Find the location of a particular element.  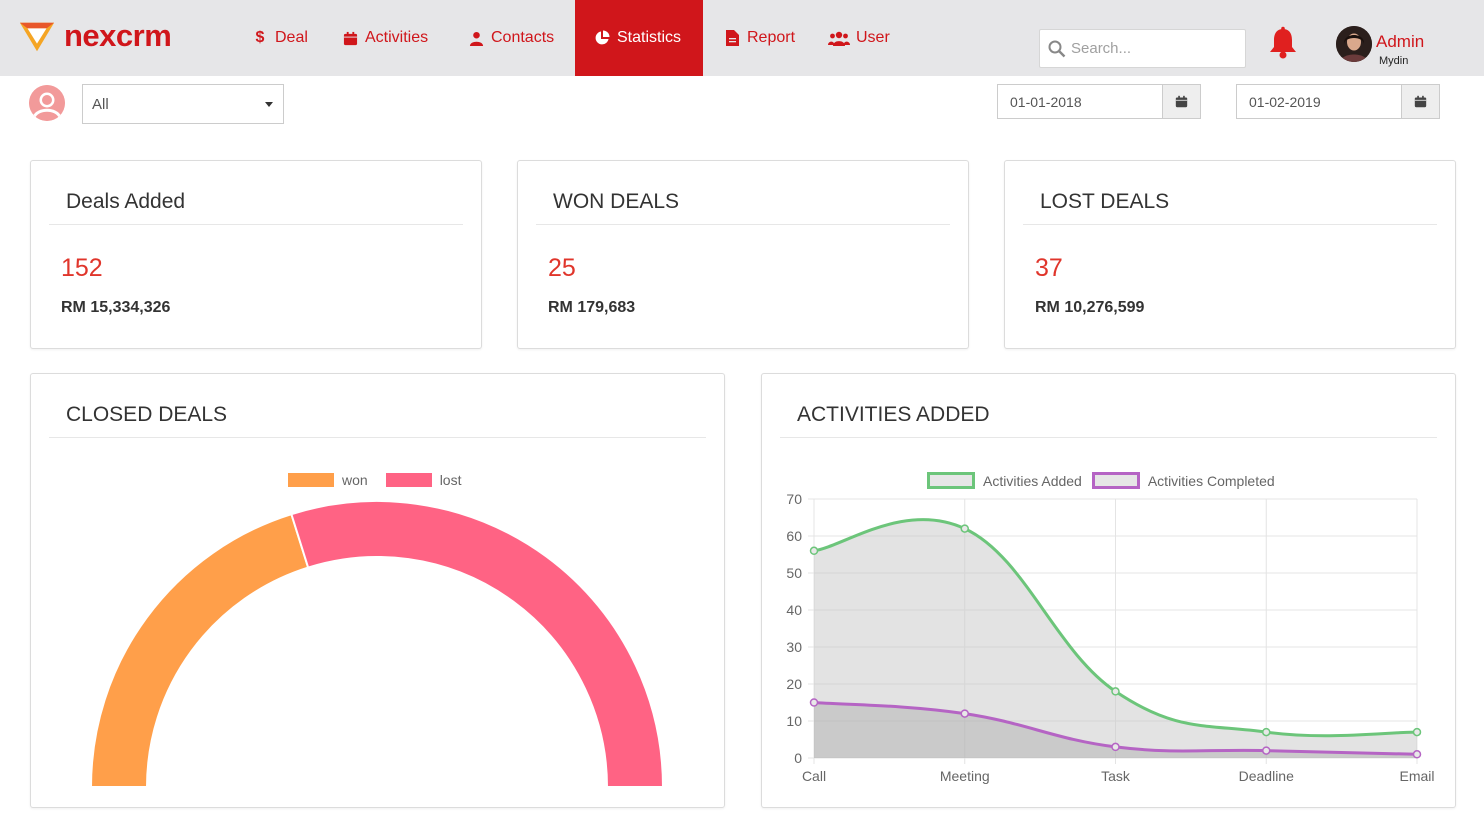

doughnut-slice-won is located at coordinates (199, 650).